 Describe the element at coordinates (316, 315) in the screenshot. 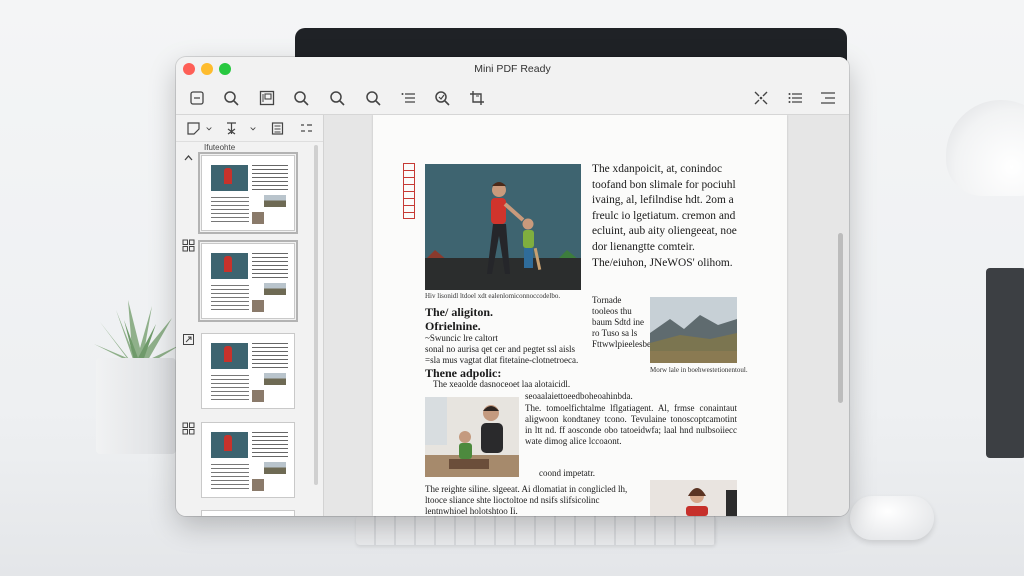

I see `sidebar-scrollbar` at that location.